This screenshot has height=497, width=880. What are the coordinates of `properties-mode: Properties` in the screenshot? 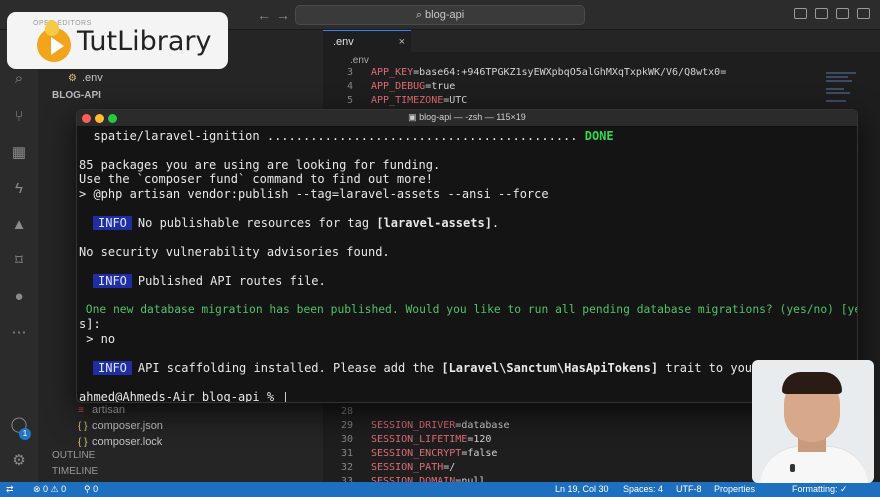 It's located at (734, 489).